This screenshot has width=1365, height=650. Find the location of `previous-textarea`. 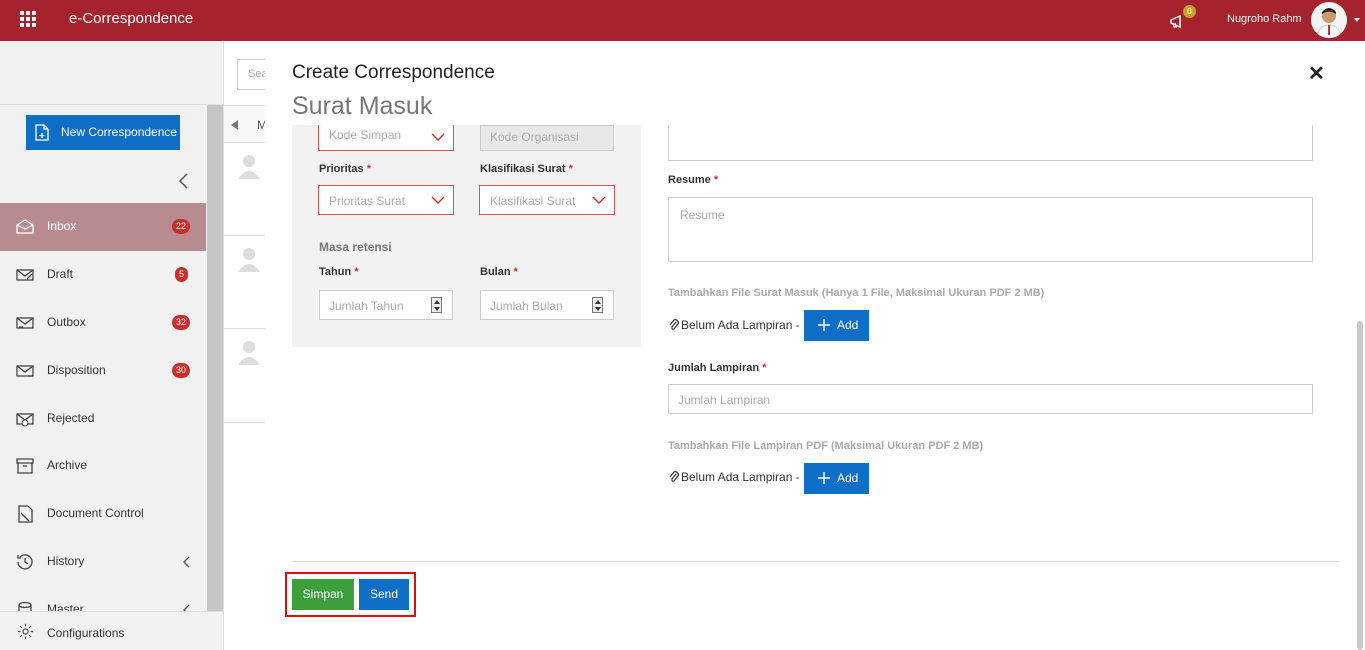

previous-textarea is located at coordinates (990, 143).